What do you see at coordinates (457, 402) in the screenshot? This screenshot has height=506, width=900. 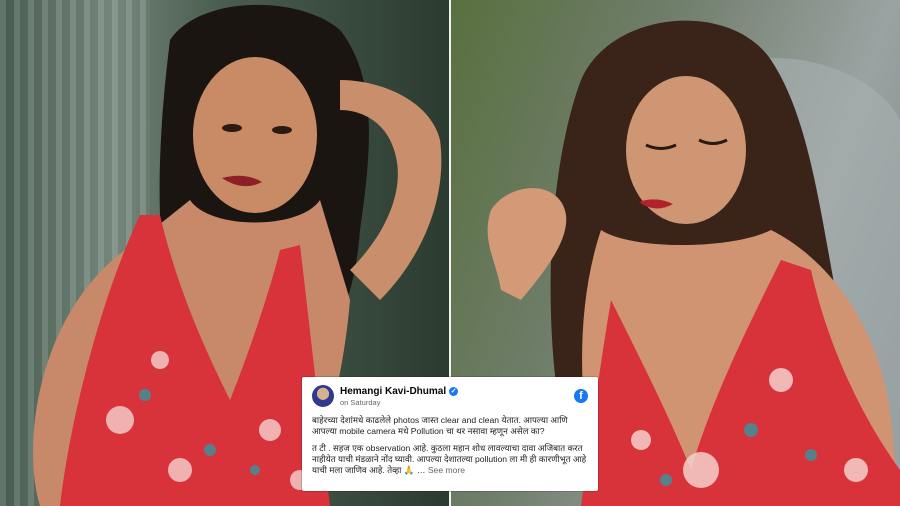 I see `post-timestamp: on Saturday` at bounding box center [457, 402].